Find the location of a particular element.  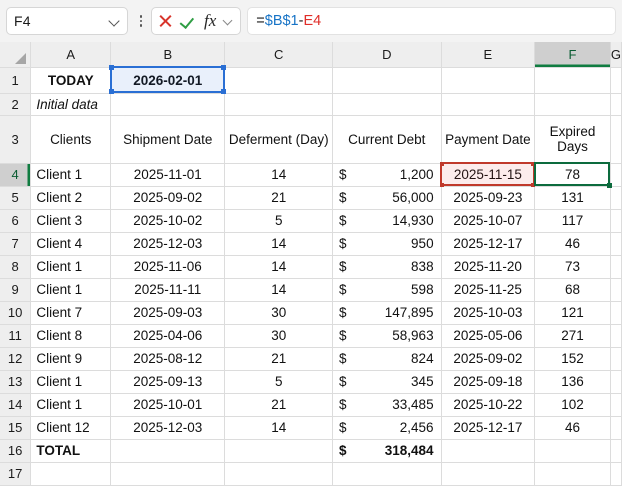

cell-shipment-date: 2025-10-02 is located at coordinates (168, 221).